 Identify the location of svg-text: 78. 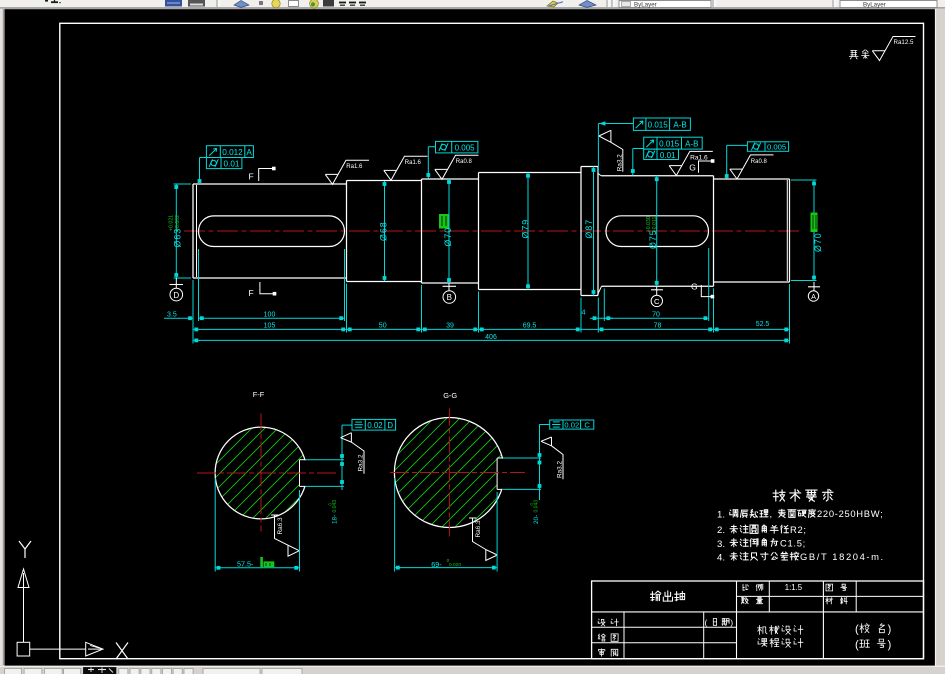
(658, 326).